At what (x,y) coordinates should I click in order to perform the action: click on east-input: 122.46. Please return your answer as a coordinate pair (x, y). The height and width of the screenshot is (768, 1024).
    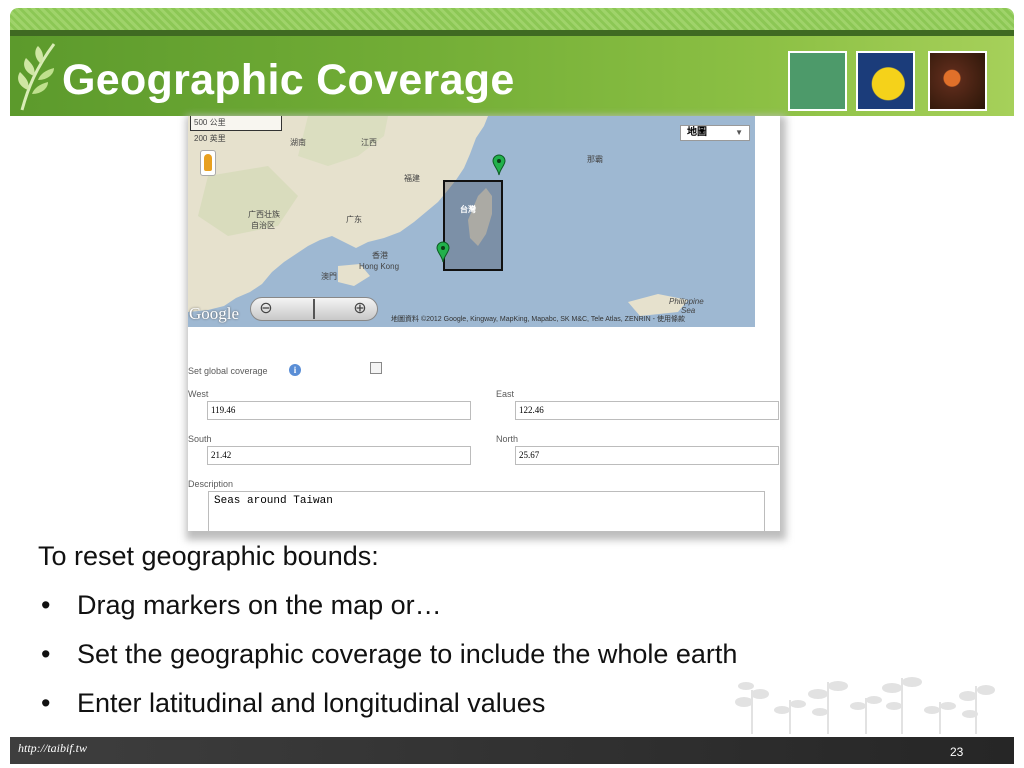
    Looking at the image, I should click on (647, 410).